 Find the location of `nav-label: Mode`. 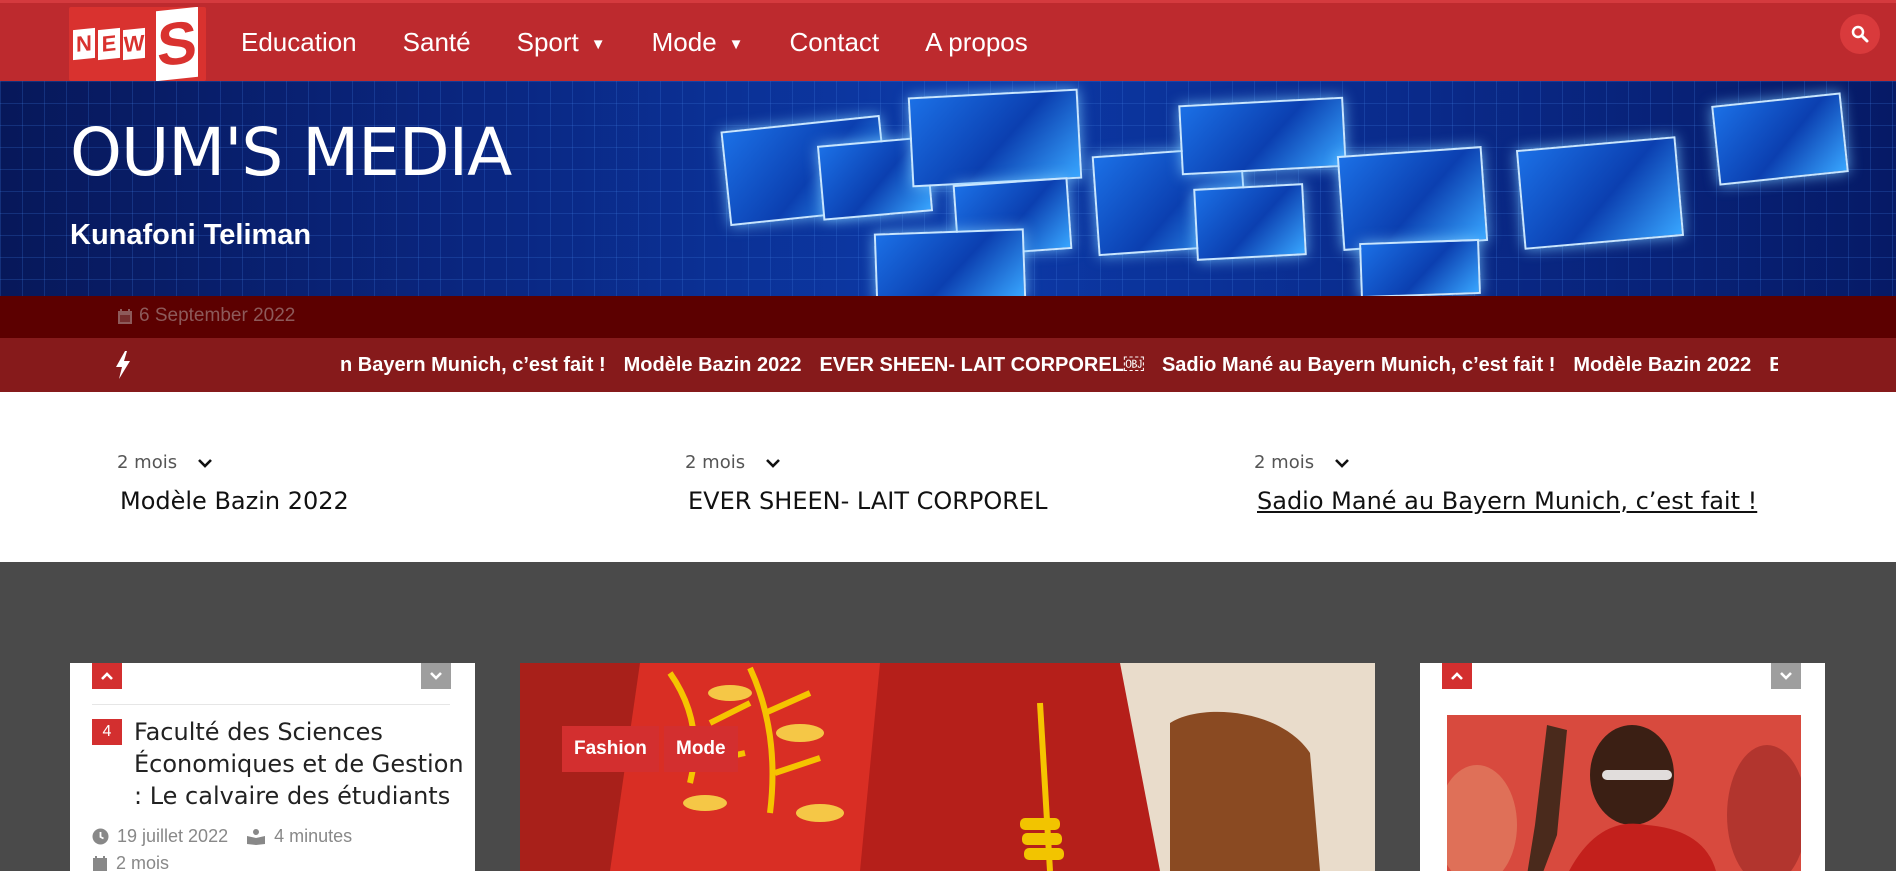

nav-label: Mode is located at coordinates (684, 41).